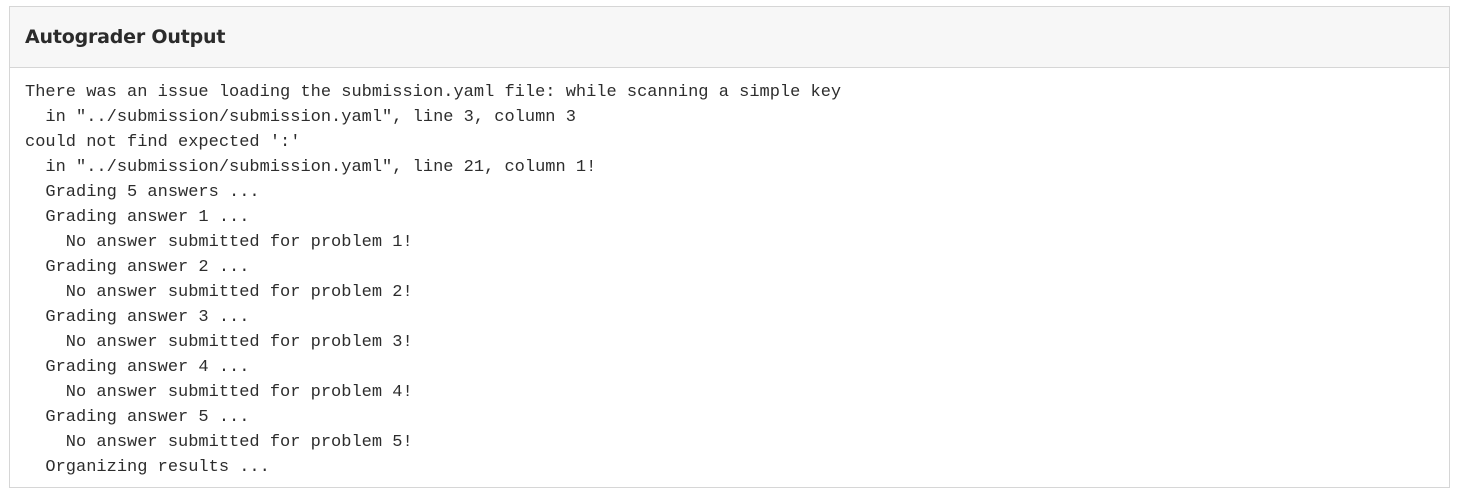 The image size is (1461, 493). Describe the element at coordinates (219, 392) in the screenshot. I see `output-line: No answer submitted for problem 4!` at that location.